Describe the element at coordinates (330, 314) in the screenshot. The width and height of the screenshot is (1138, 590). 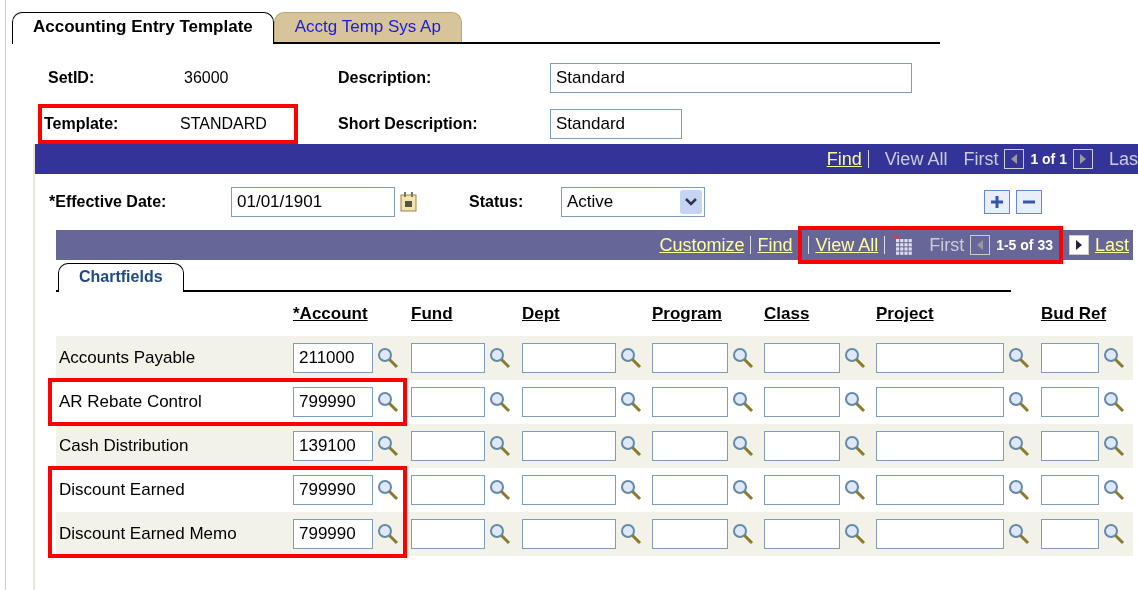
I see `column-header: *Account` at that location.